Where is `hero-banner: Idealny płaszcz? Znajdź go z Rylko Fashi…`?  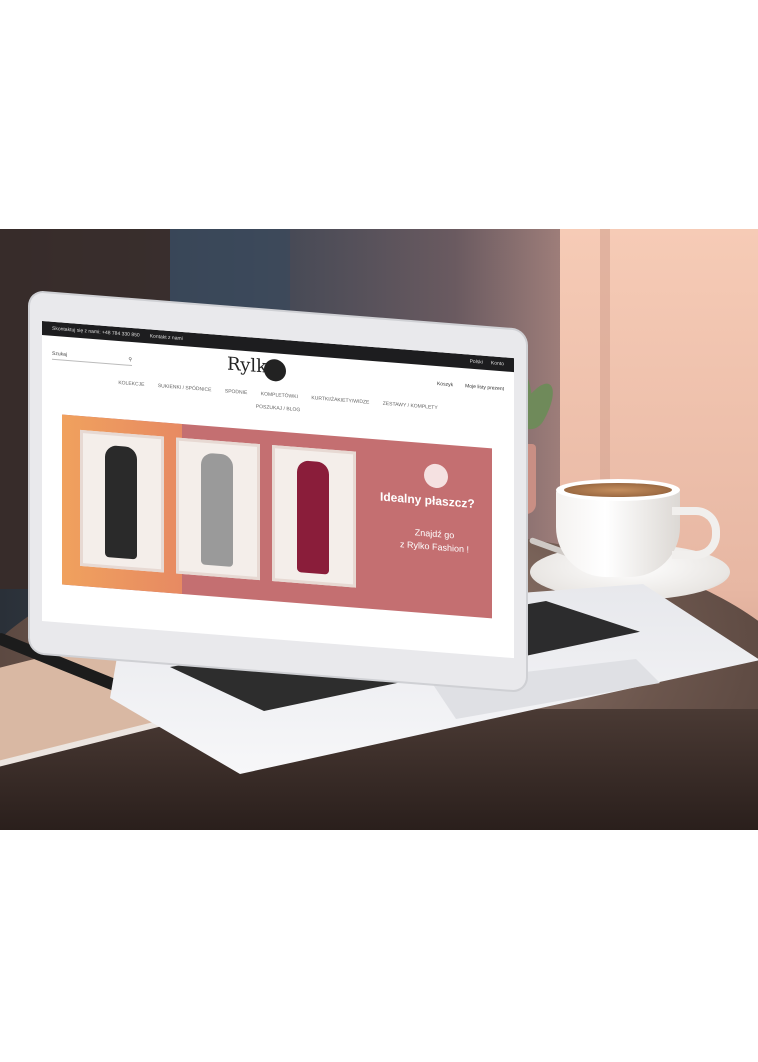 hero-banner: Idealny płaszcz? Znajdź go z Rylko Fashi… is located at coordinates (277, 516).